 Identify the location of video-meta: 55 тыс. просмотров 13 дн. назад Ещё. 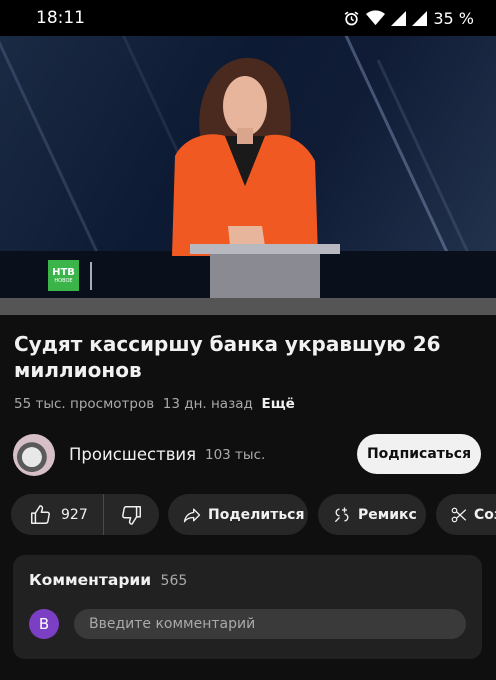
(154, 404).